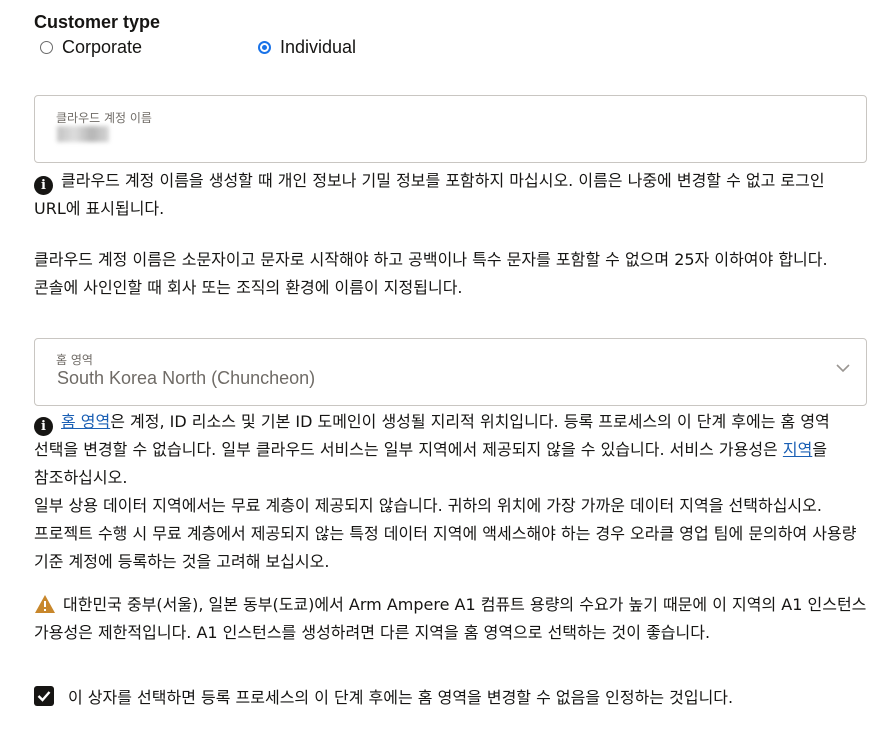 Image resolution: width=876 pixels, height=729 pixels. What do you see at coordinates (97, 22) in the screenshot?
I see `customer-type-title: Customer type` at bounding box center [97, 22].